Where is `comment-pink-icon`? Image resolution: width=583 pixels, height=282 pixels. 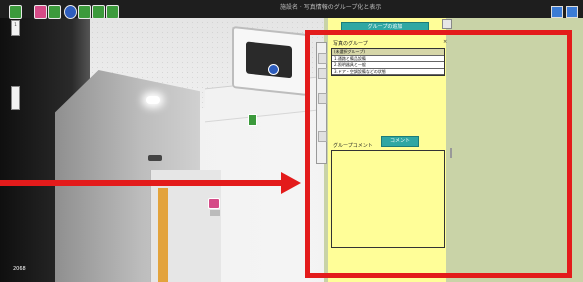 comment-pink-icon is located at coordinates (40, 12).